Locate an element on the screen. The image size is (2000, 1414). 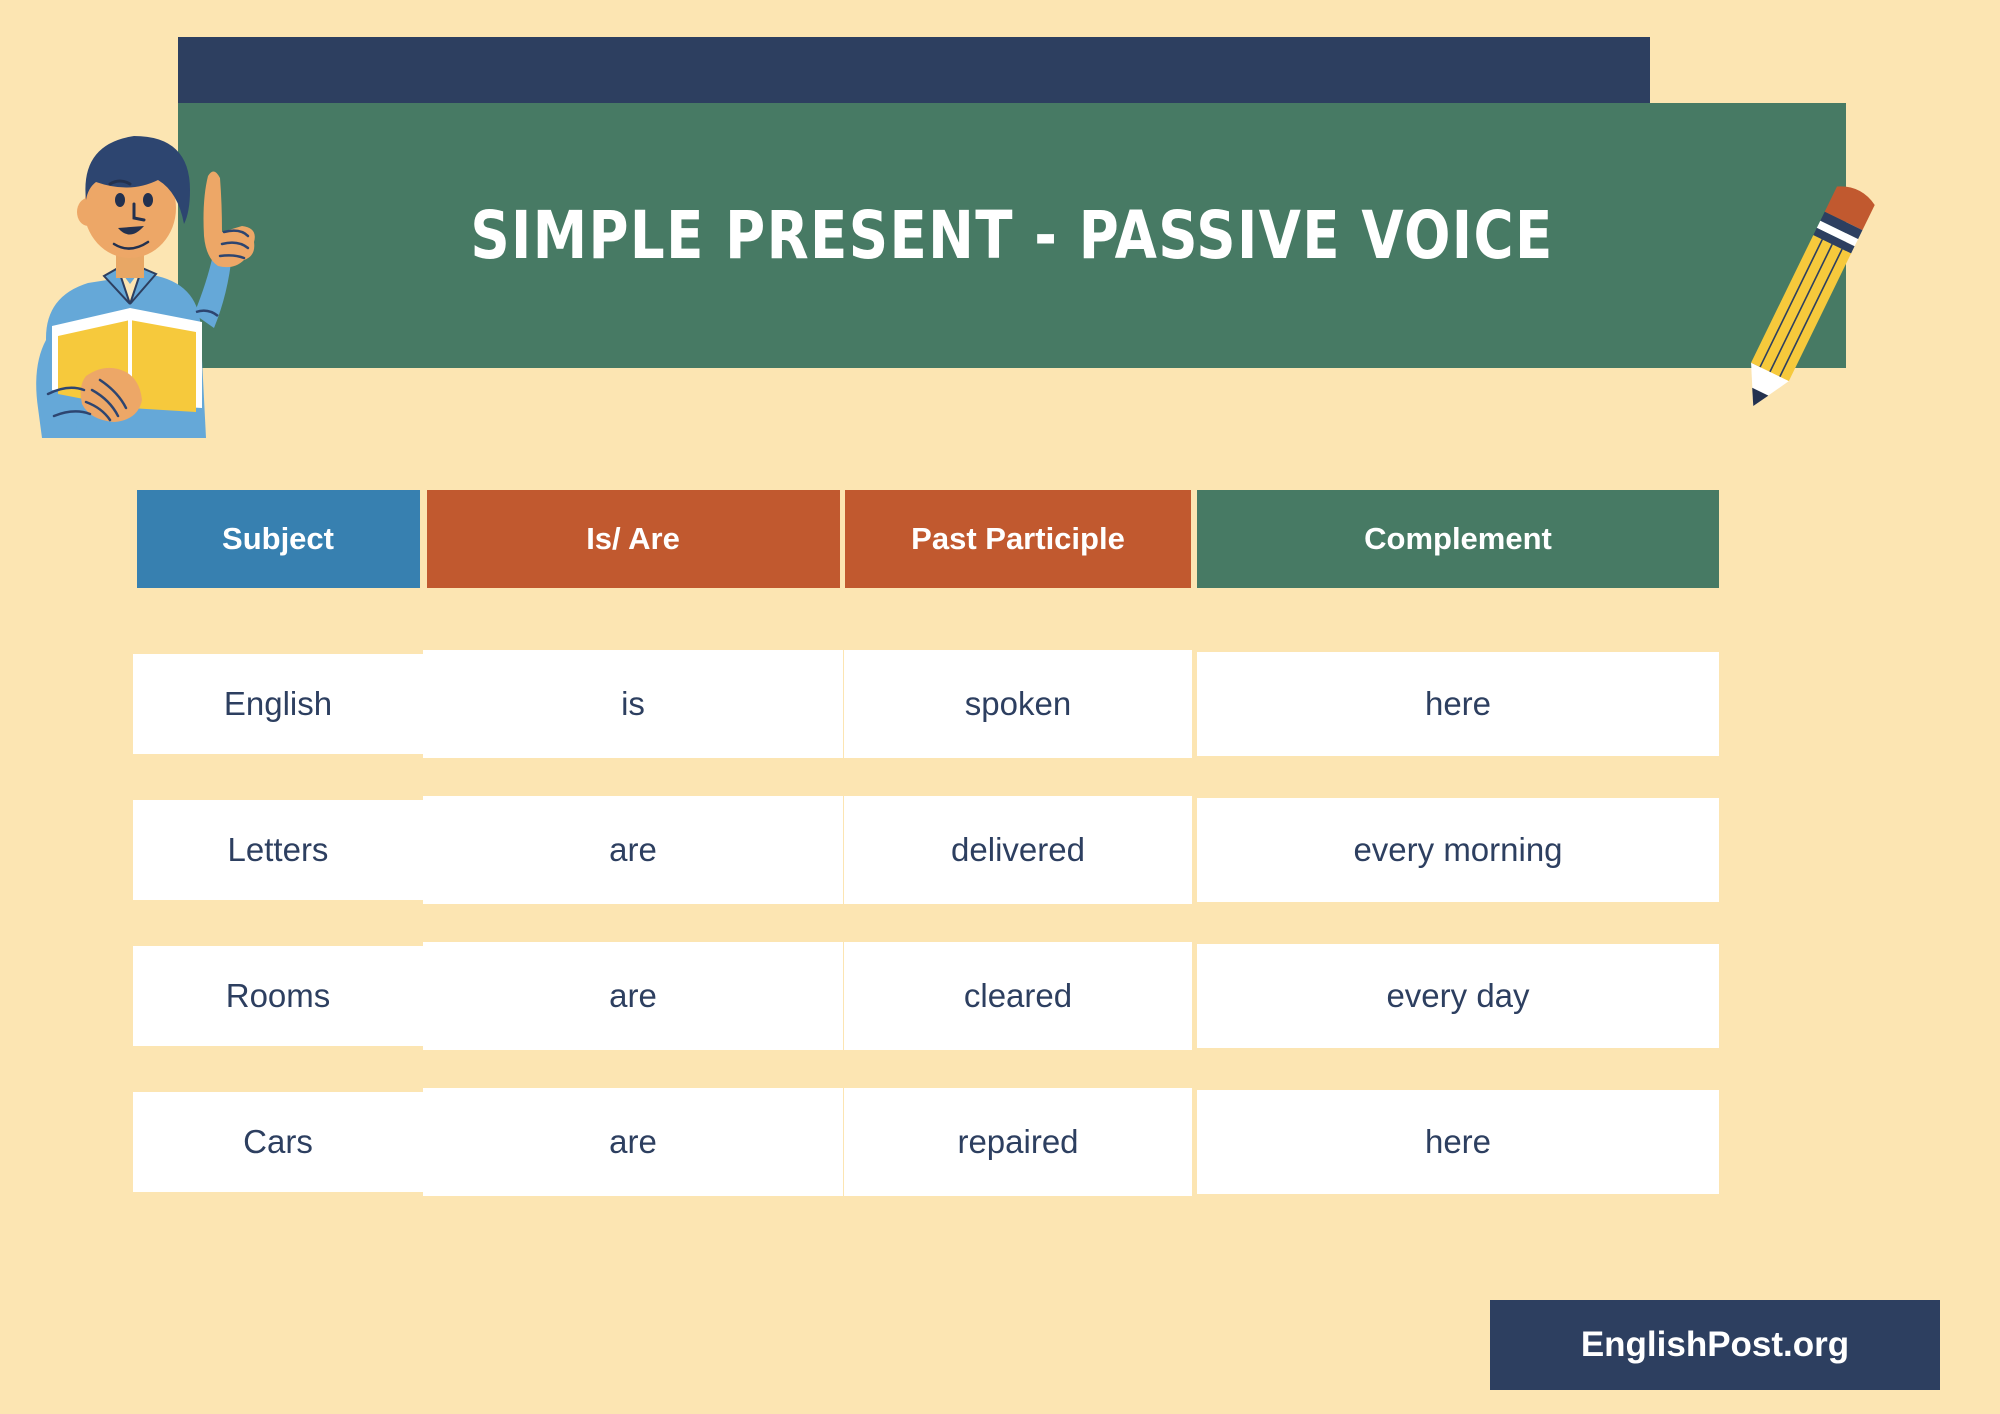
cell-complement: every morning is located at coordinates (1458, 850).